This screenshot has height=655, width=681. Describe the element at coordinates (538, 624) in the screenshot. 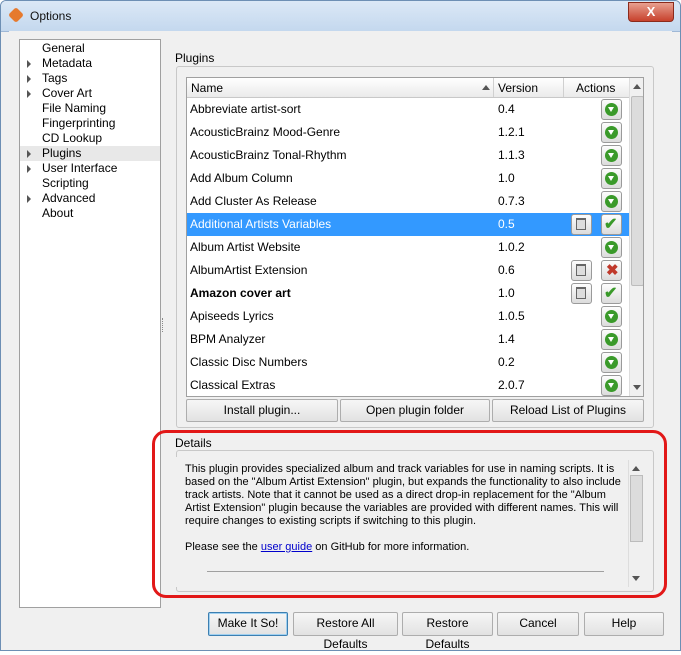

I see `cancel-button: Cancel` at that location.